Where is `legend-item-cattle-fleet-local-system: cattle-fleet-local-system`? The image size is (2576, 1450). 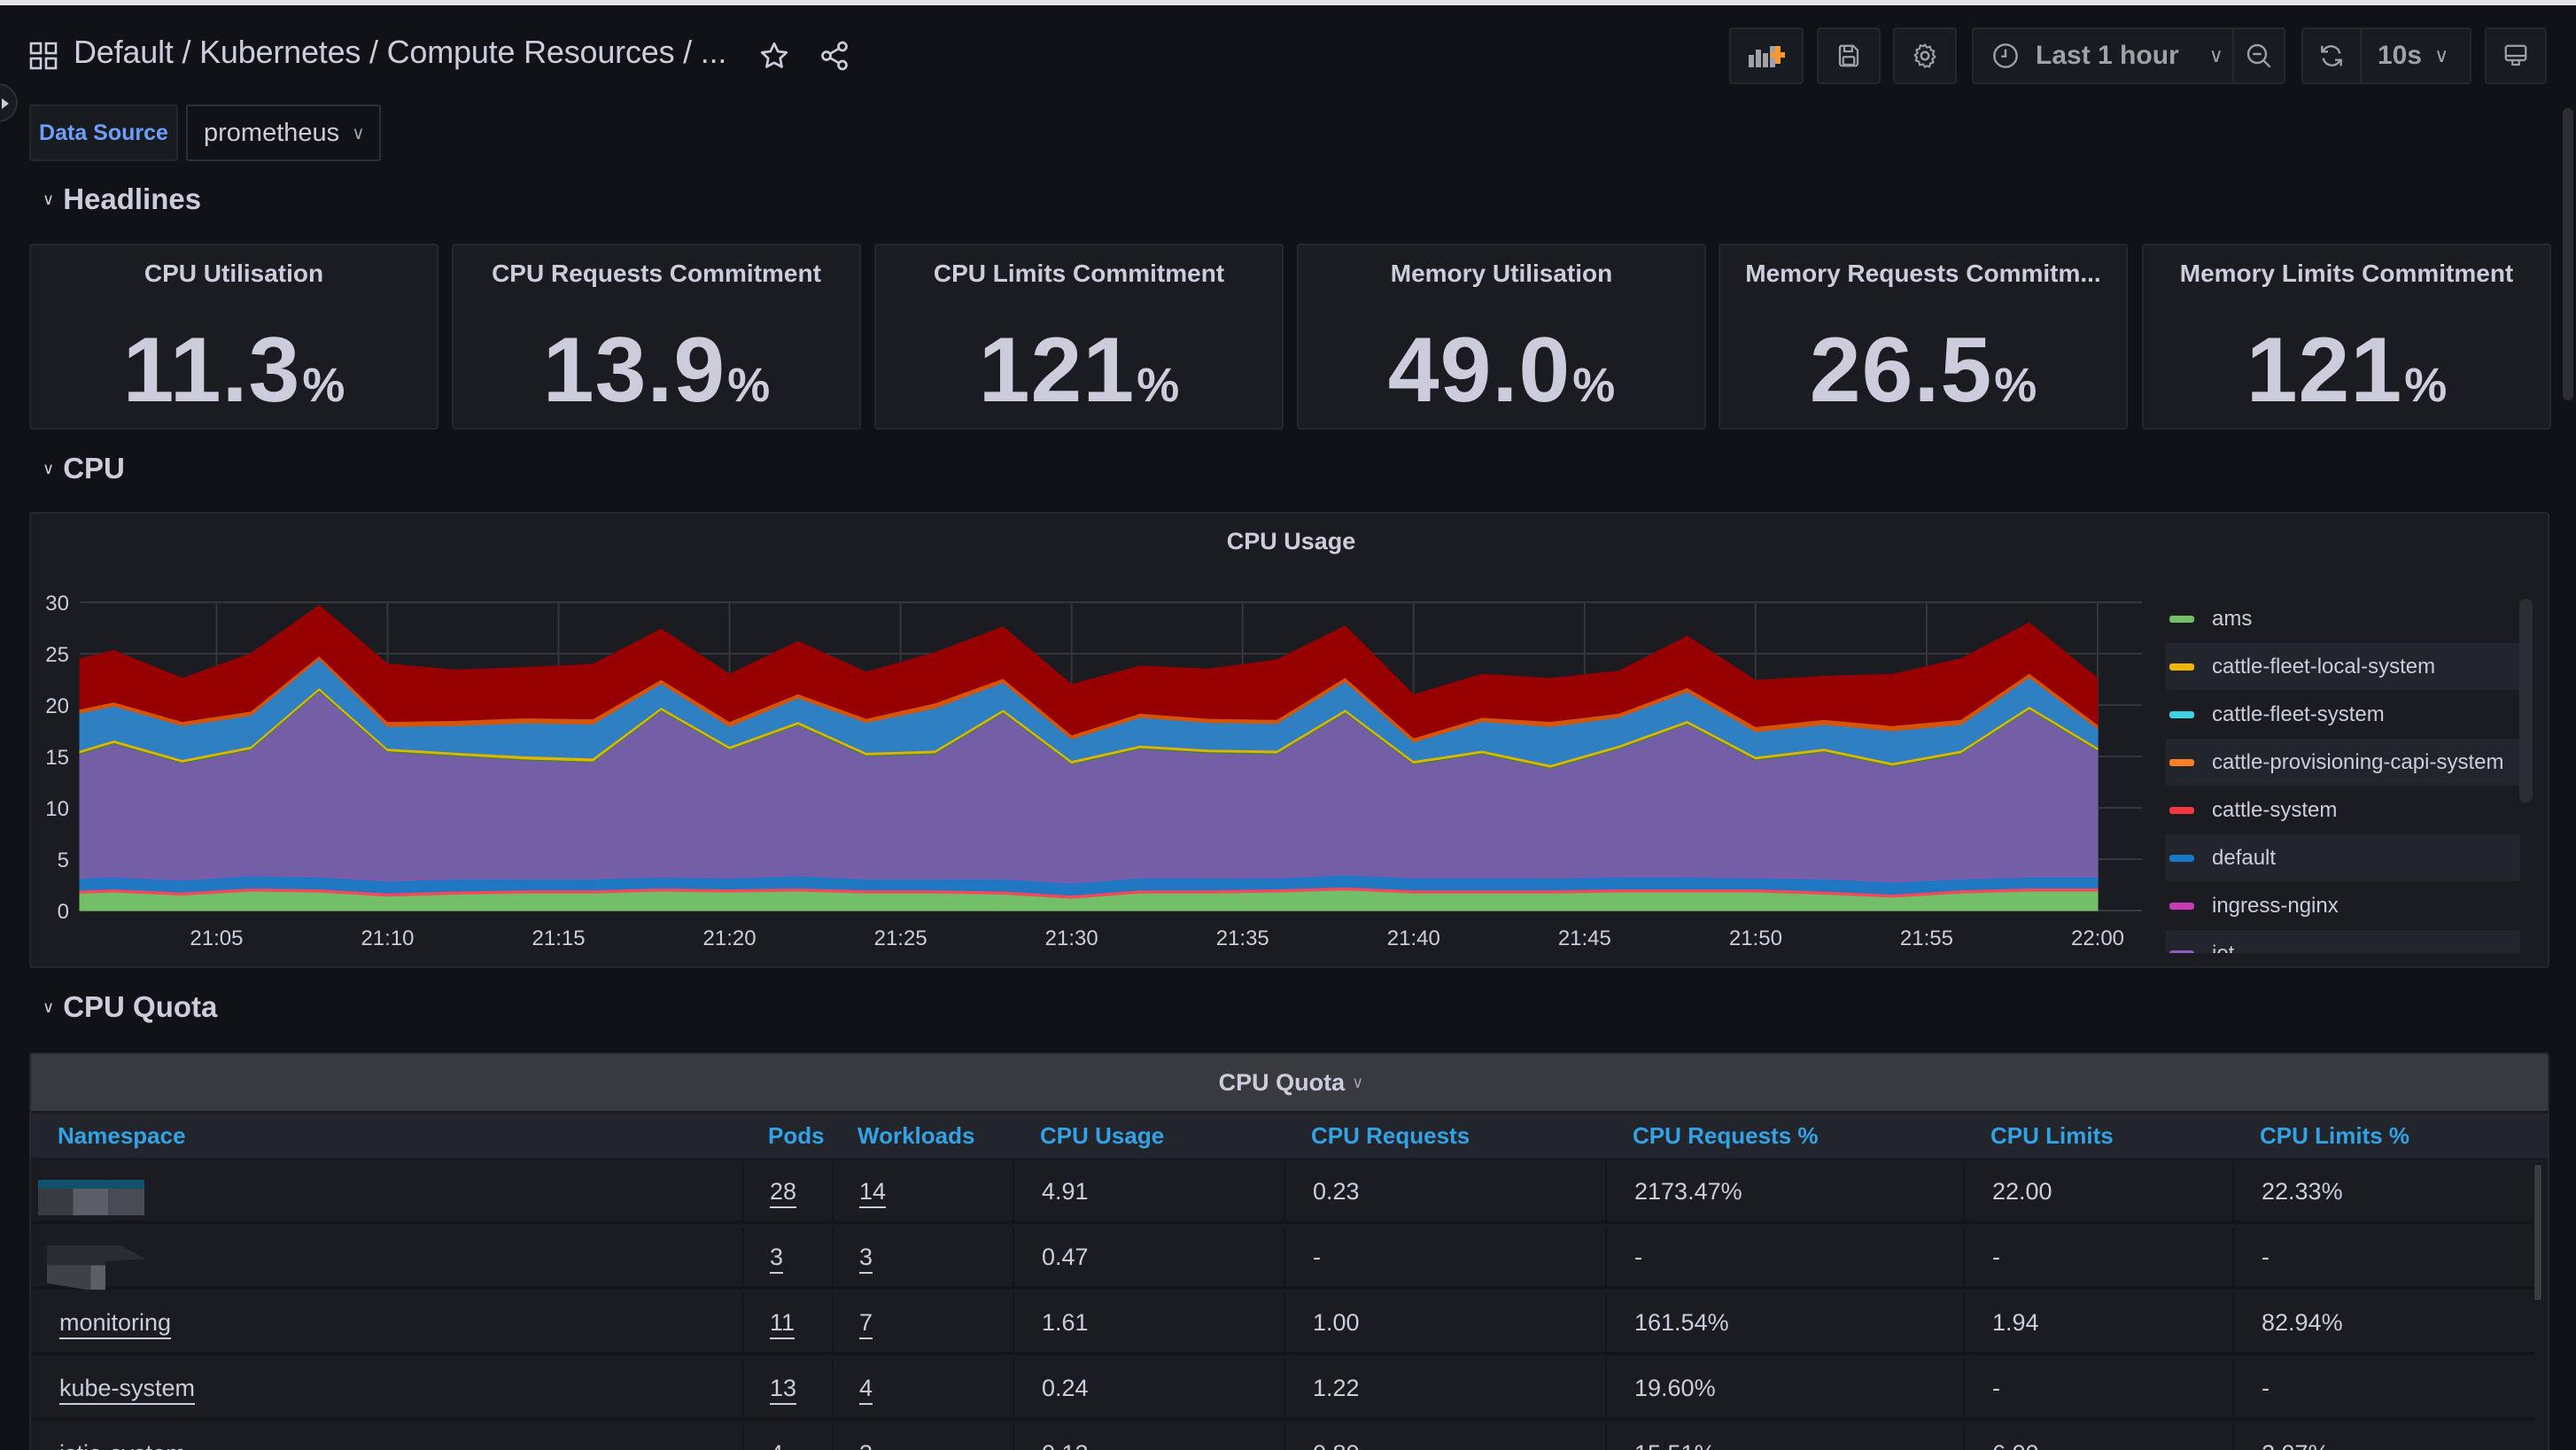
legend-item-cattle-fleet-local-system: cattle-fleet-local-system is located at coordinates (2343, 666).